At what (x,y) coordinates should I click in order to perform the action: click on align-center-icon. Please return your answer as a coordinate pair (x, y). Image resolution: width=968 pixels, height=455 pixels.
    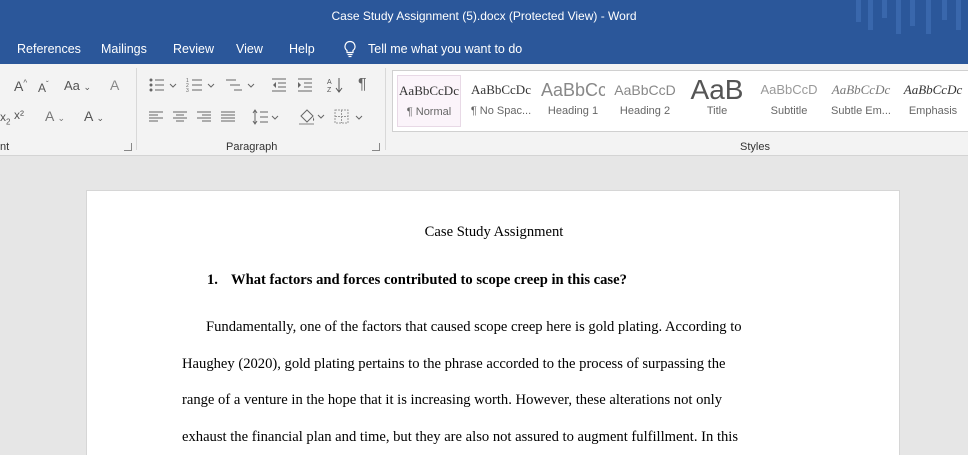
    Looking at the image, I should click on (180, 117).